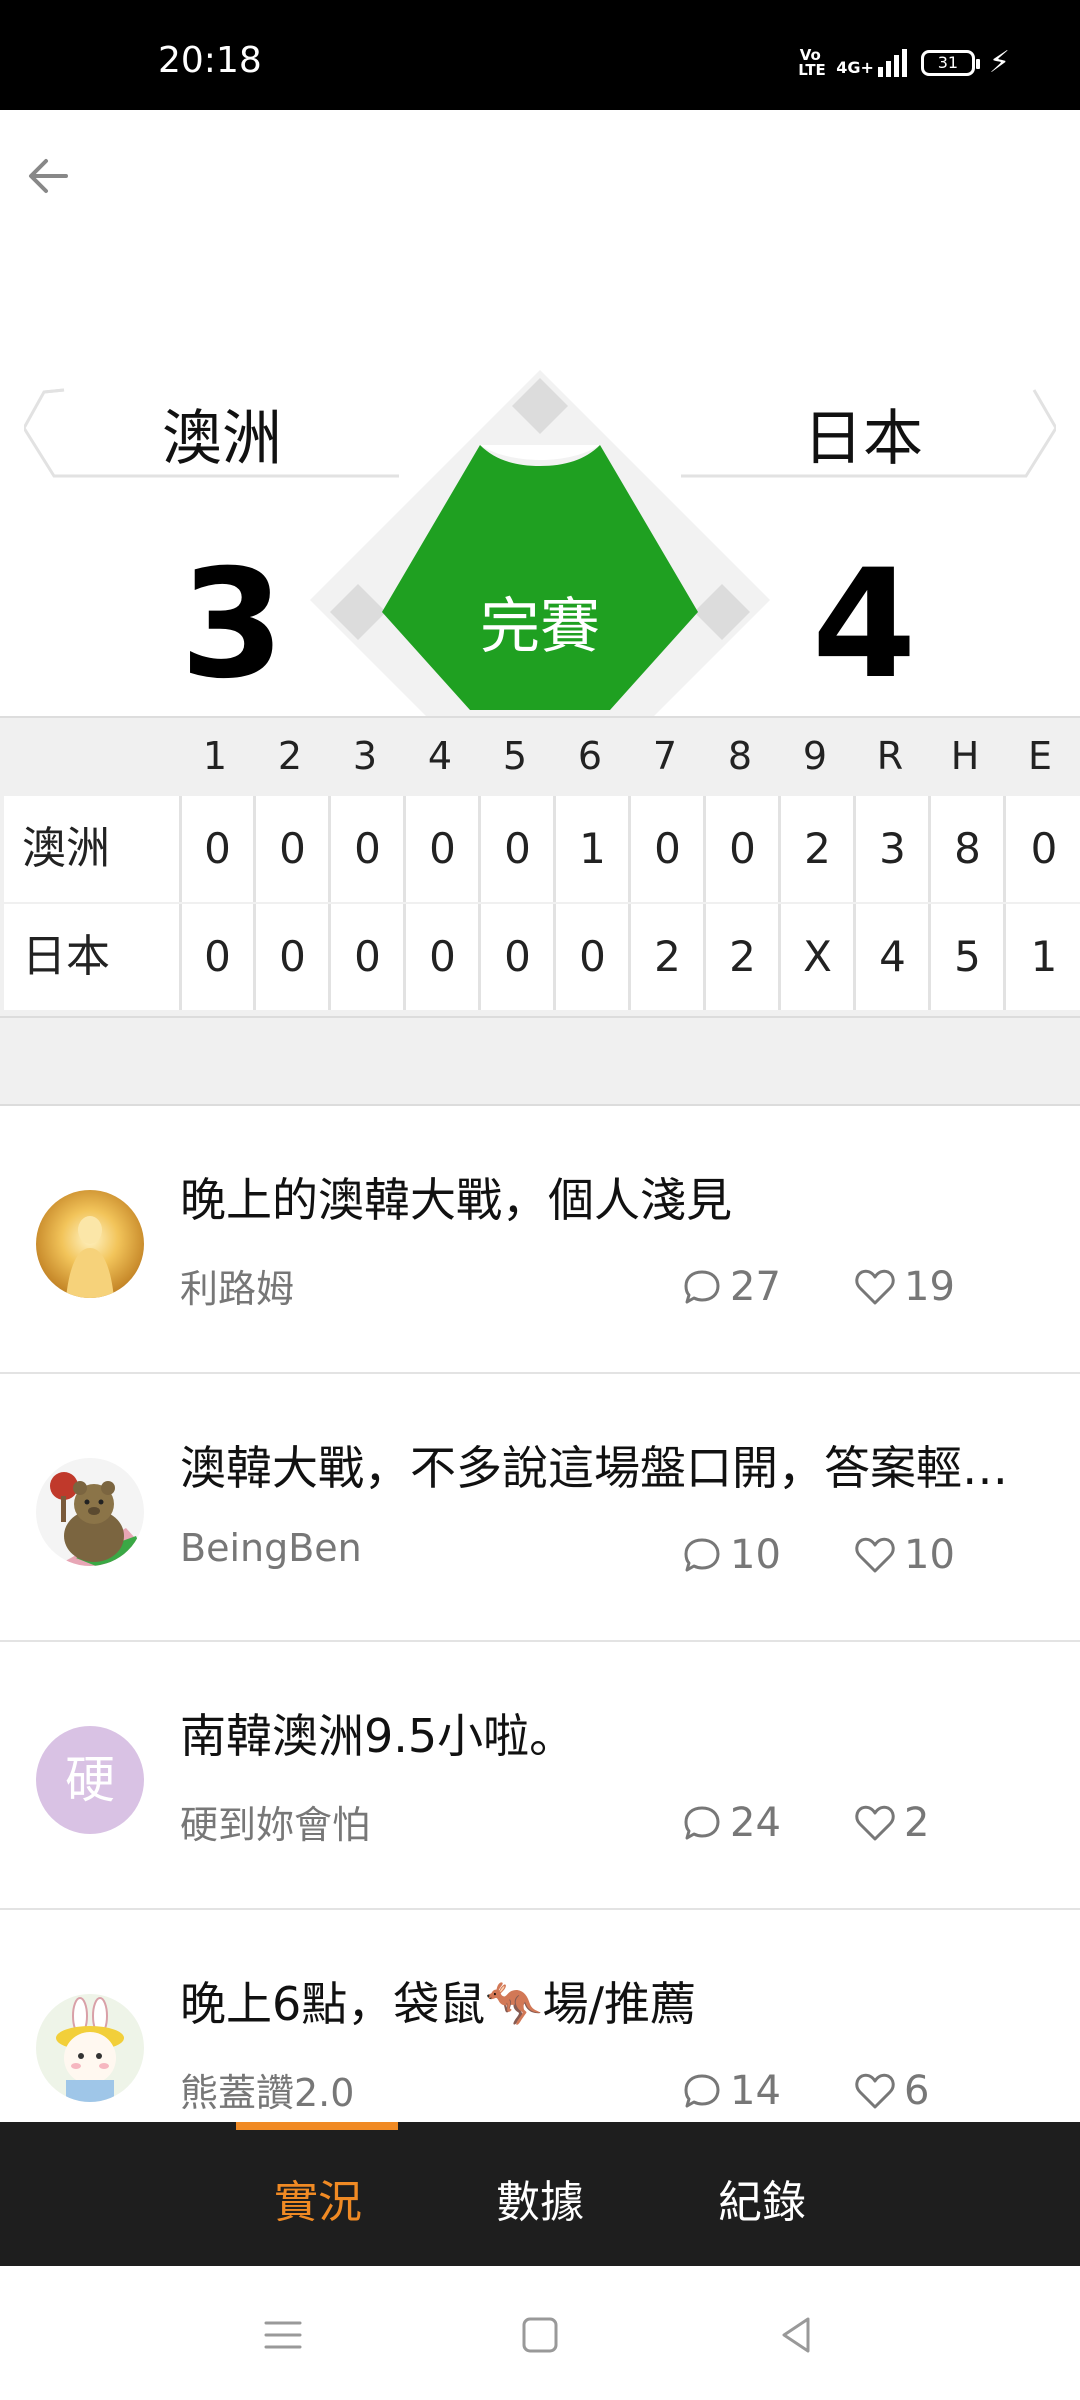 This screenshot has height=2400, width=1080. Describe the element at coordinates (93, 957) in the screenshot. I see `row-team-name: 日本` at that location.